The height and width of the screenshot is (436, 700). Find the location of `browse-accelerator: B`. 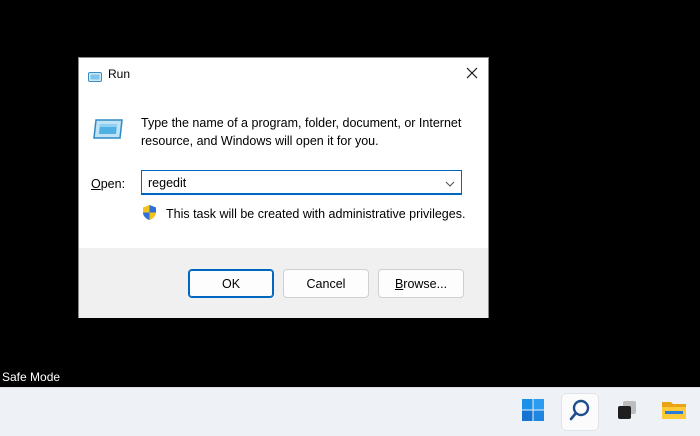

browse-accelerator: B is located at coordinates (399, 283).